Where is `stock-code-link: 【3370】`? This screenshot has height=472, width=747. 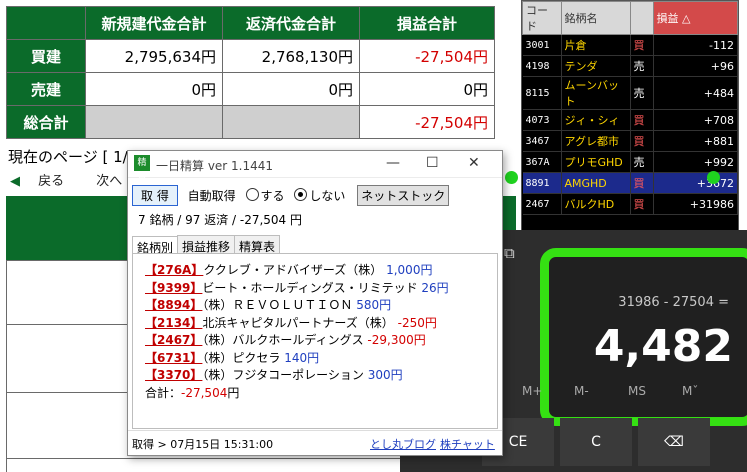
stock-code-link: 【3370】 is located at coordinates (173, 375).